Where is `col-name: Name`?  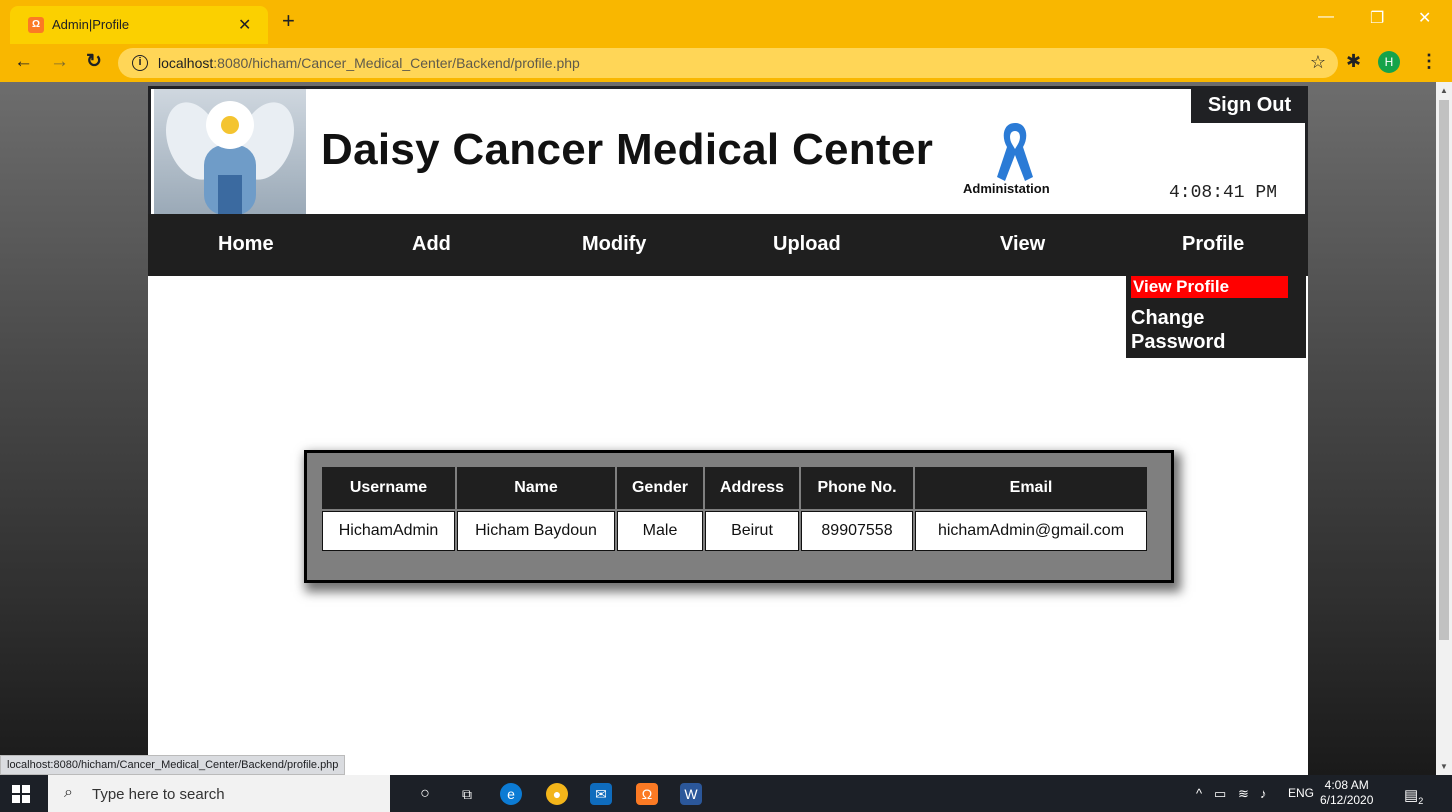
col-name: Name is located at coordinates (536, 488).